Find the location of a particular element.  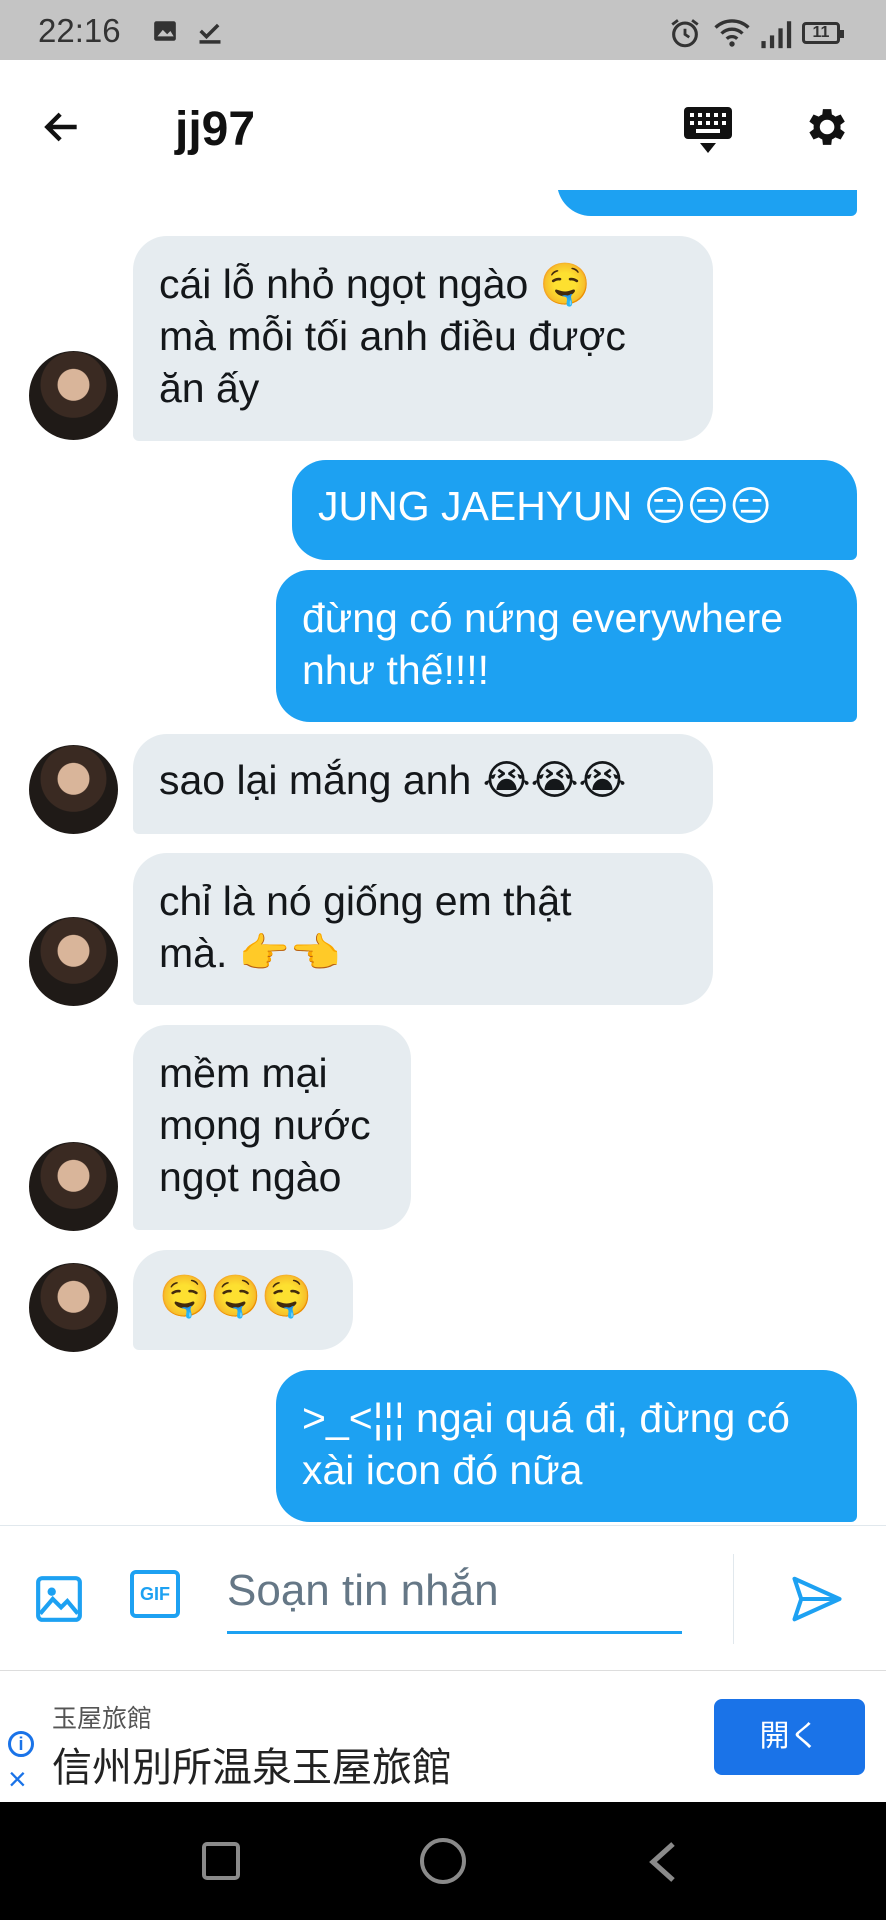

ad-banner: 玉屋旅館 信州別所温泉玉屋旅館 i × 開く is located at coordinates (443, 1736).